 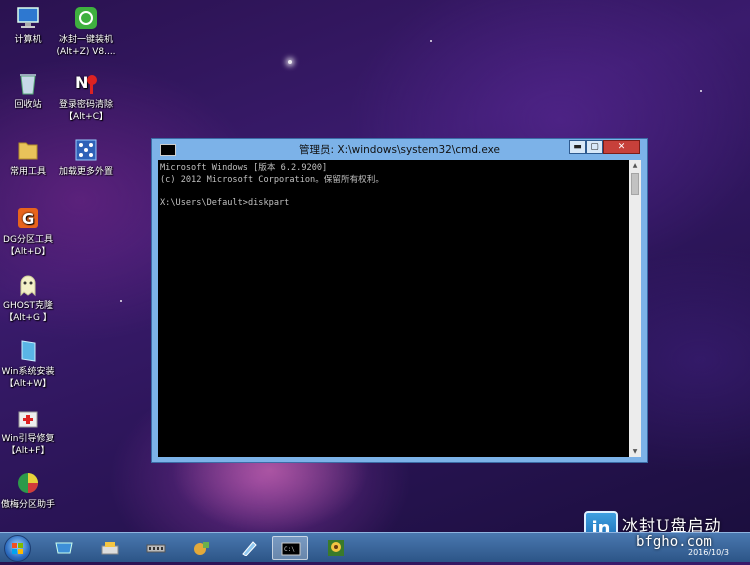 I want to click on close-button: ✕, so click(x=621, y=147).